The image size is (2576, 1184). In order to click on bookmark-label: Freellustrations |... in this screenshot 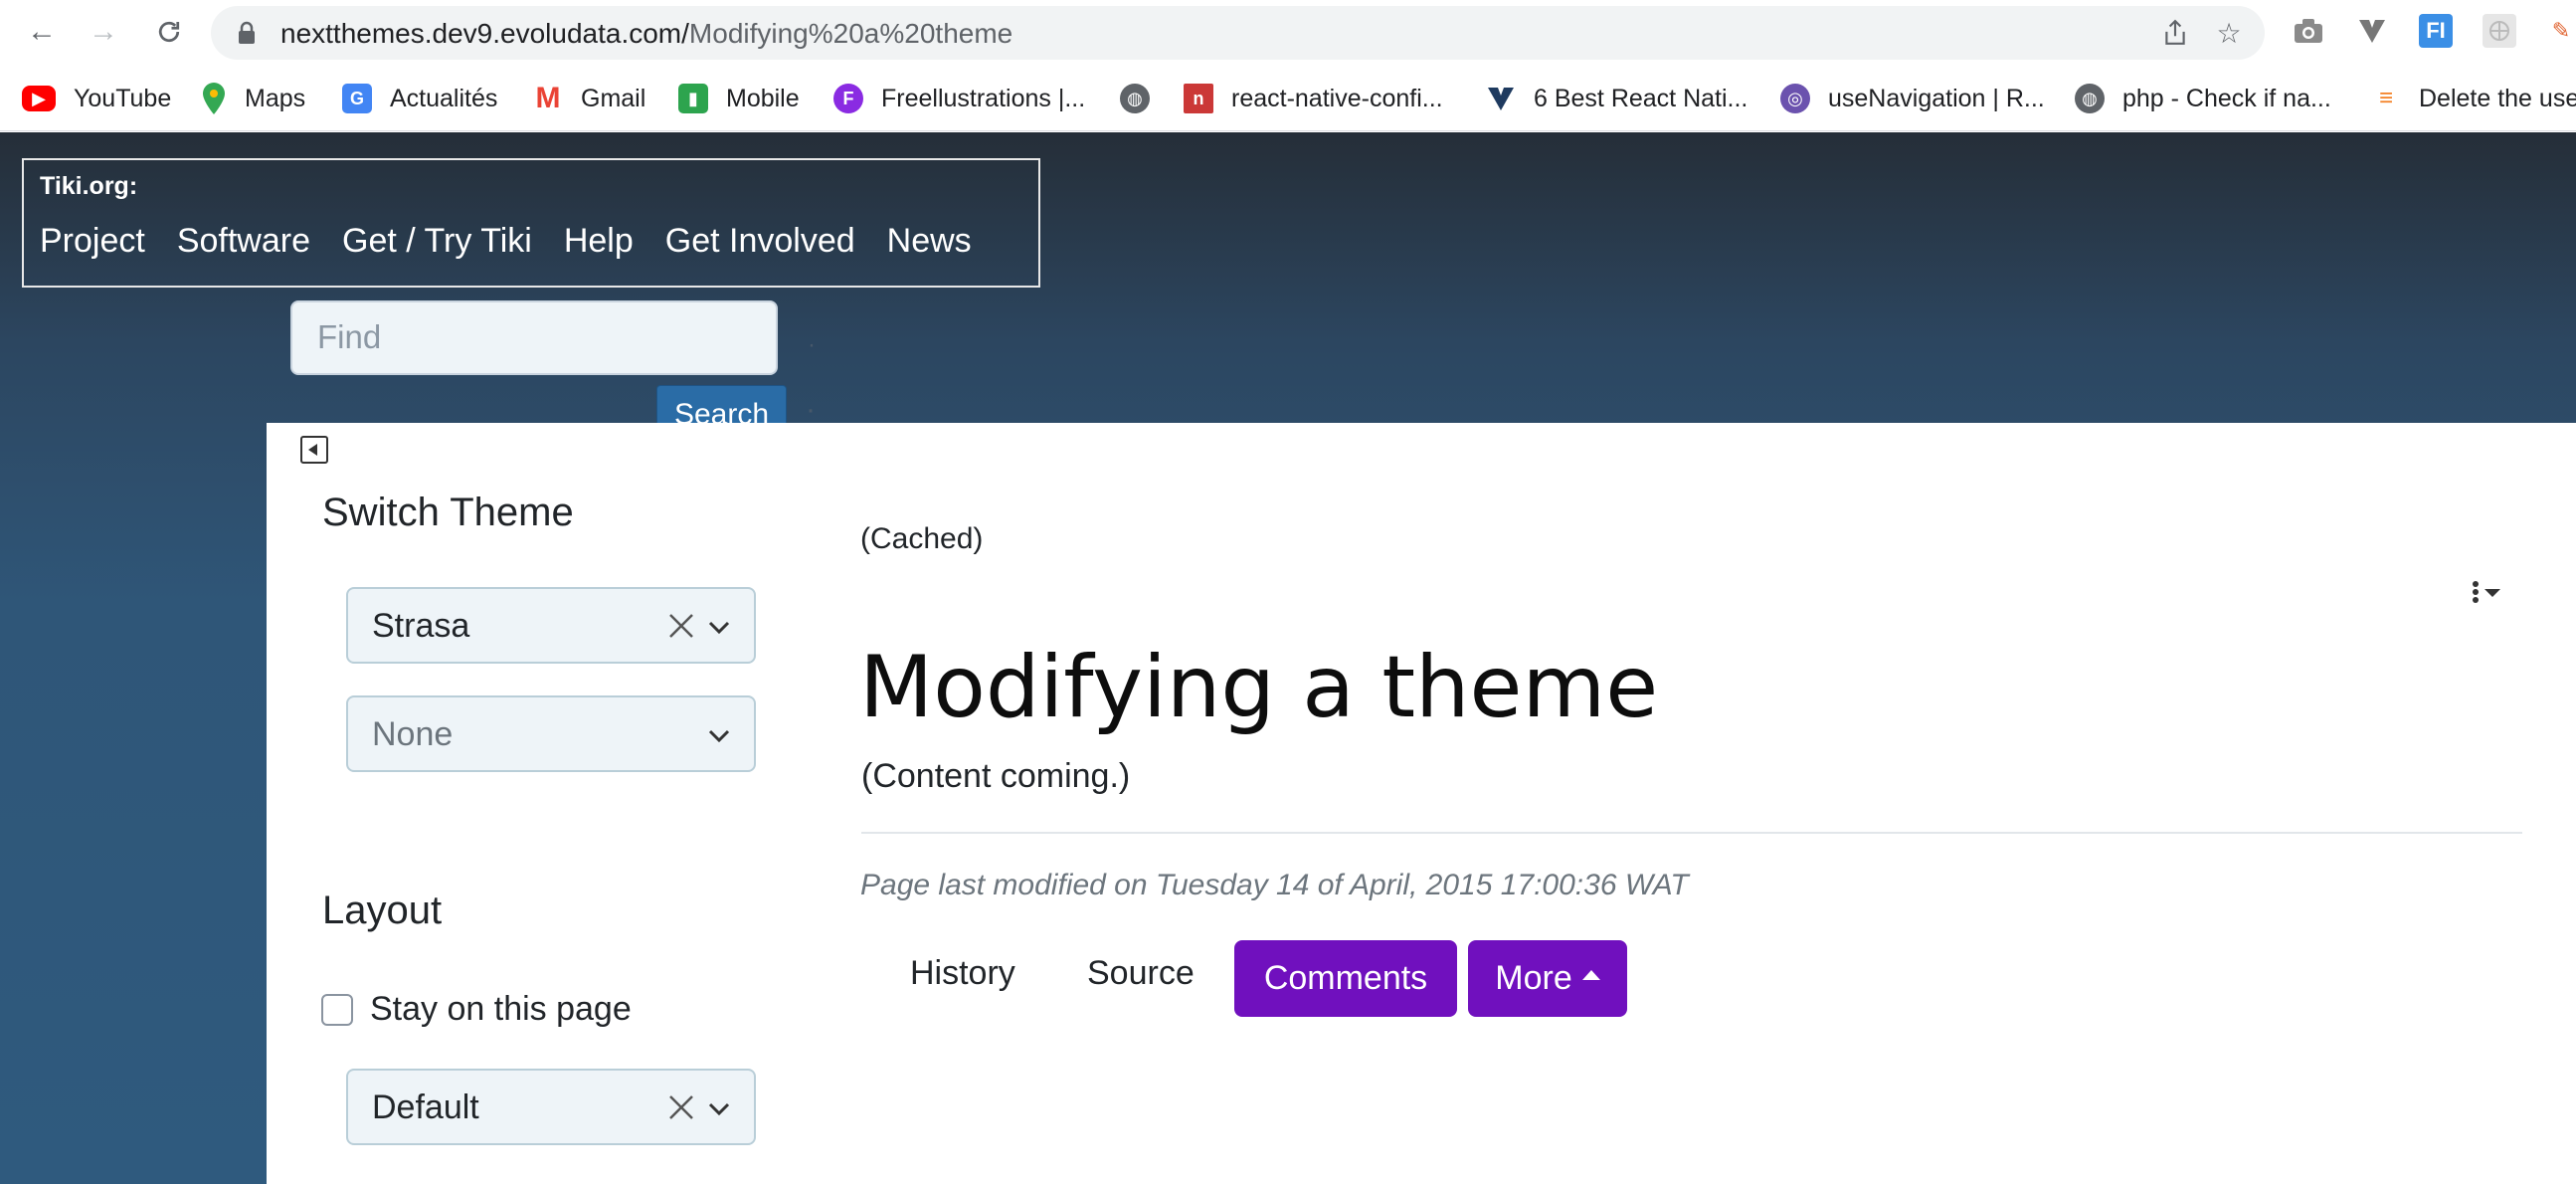, I will do `click(983, 98)`.